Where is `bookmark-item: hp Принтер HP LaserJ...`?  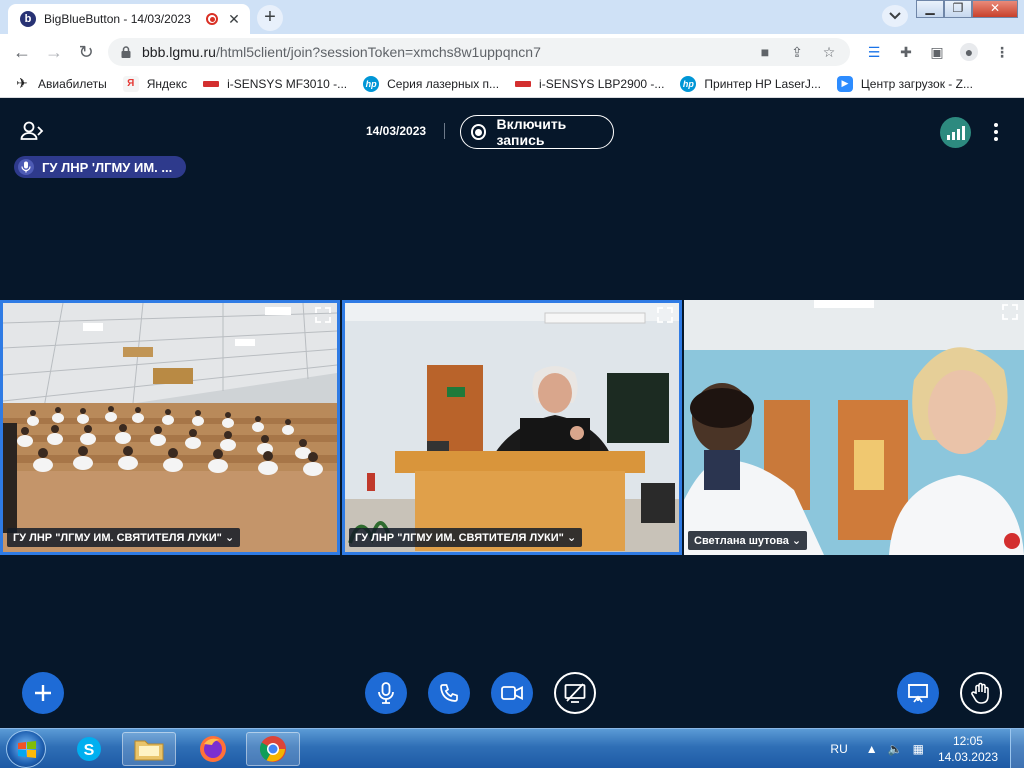
bookmark-item: hp Принтер HP LaserJ... is located at coordinates (750, 83).